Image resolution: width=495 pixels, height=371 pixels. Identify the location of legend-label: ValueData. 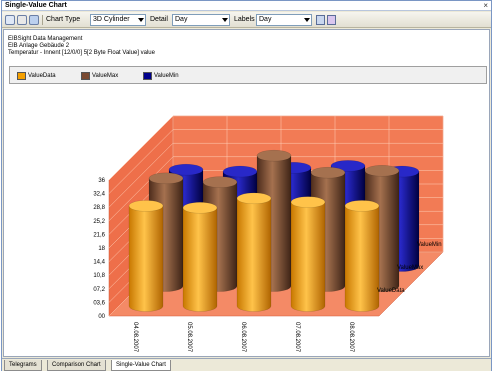
(42, 76).